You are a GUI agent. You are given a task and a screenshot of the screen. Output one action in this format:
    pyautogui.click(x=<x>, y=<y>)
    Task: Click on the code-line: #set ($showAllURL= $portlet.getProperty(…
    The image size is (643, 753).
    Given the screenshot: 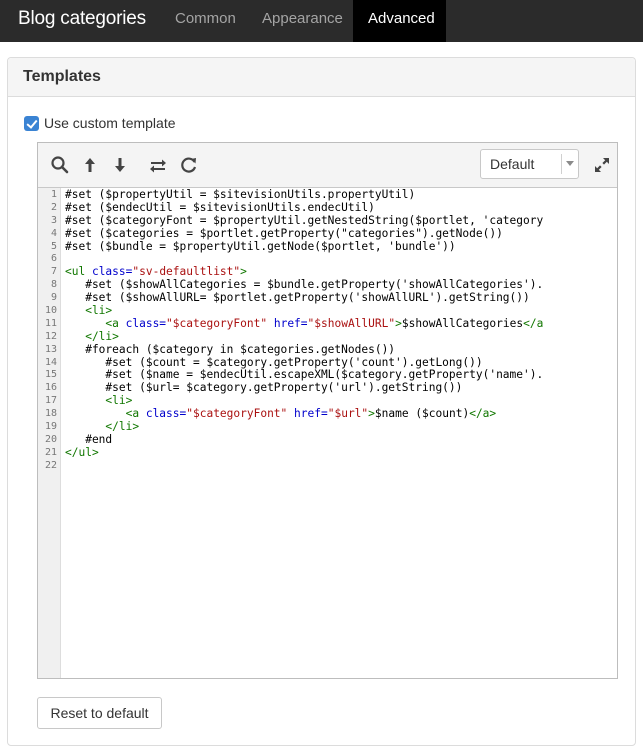 What is the action you would take?
    pyautogui.click(x=341, y=298)
    